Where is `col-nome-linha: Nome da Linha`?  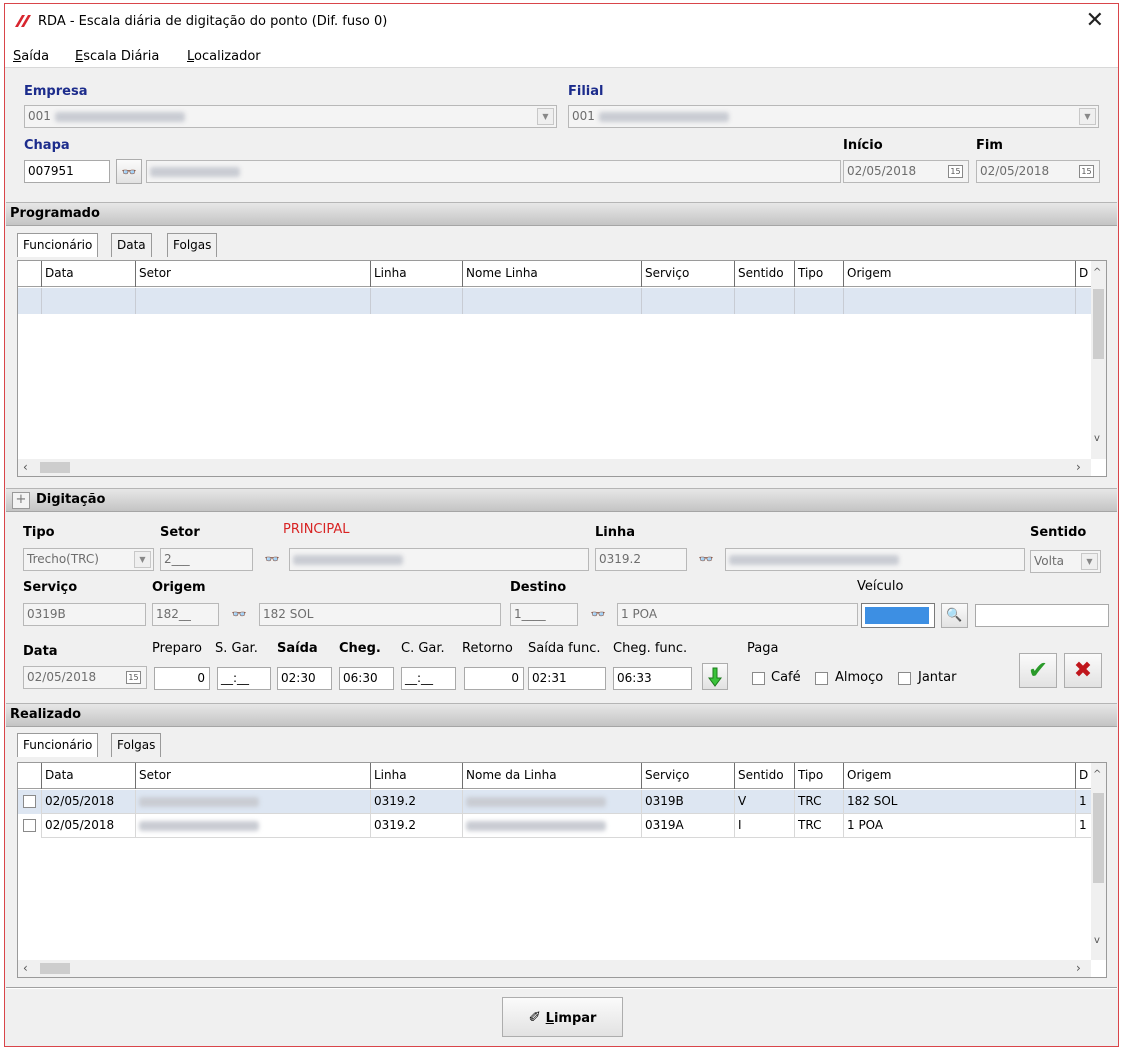
col-nome-linha: Nome da Linha is located at coordinates (551, 776).